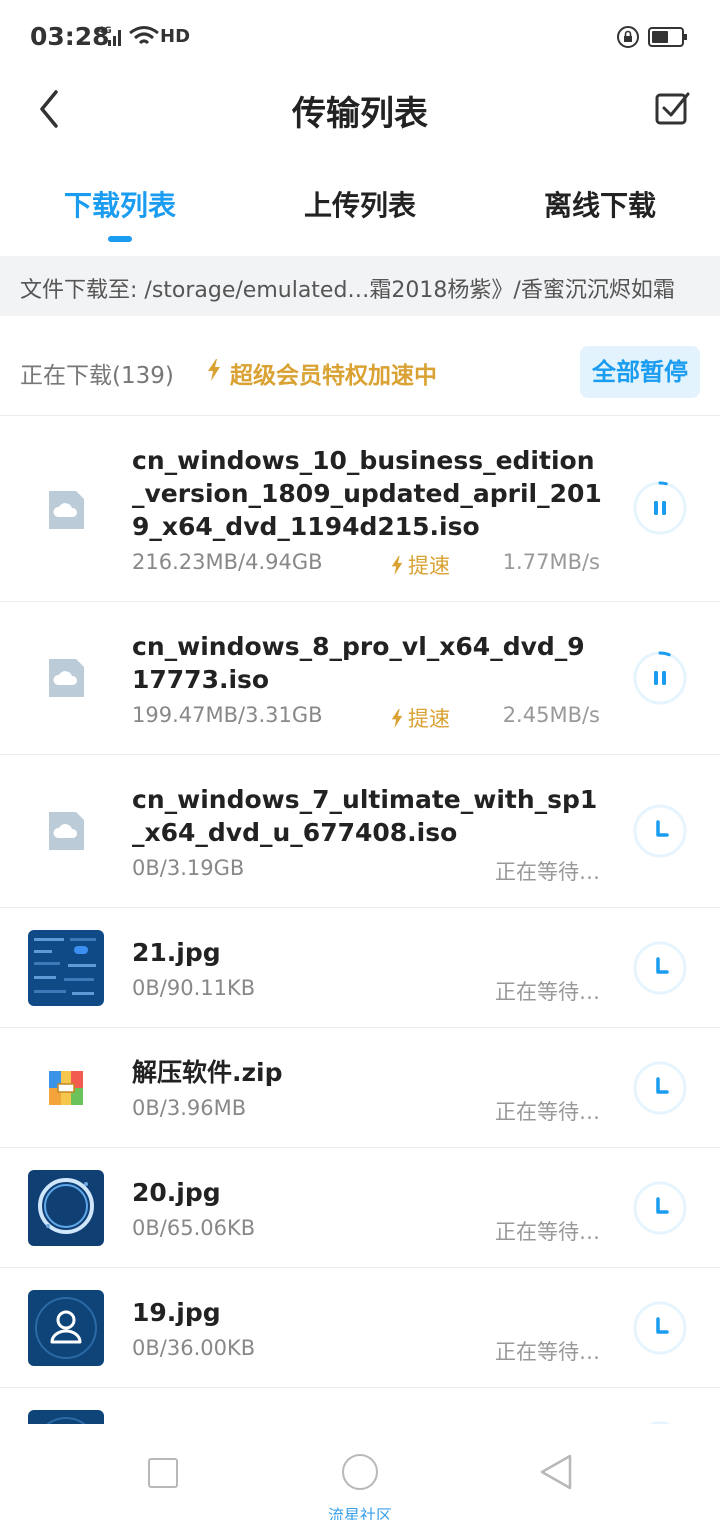 This screenshot has width=720, height=1520. What do you see at coordinates (189, 1108) in the screenshot?
I see `file-size: 0B/3.96MB` at bounding box center [189, 1108].